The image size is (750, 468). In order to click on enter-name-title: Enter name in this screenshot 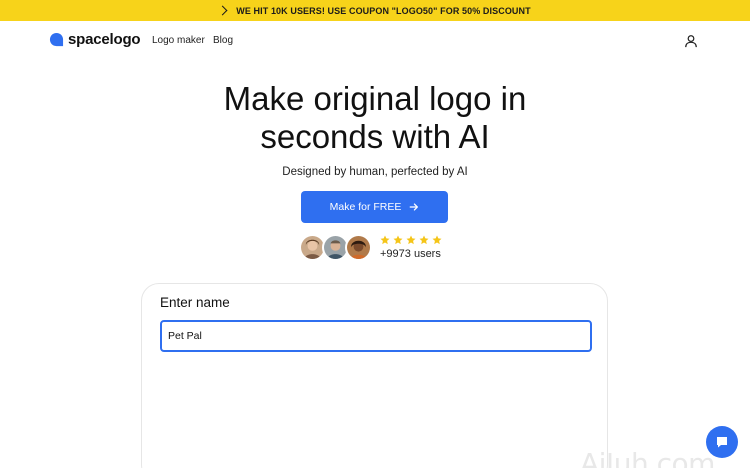, I will do `click(195, 302)`.